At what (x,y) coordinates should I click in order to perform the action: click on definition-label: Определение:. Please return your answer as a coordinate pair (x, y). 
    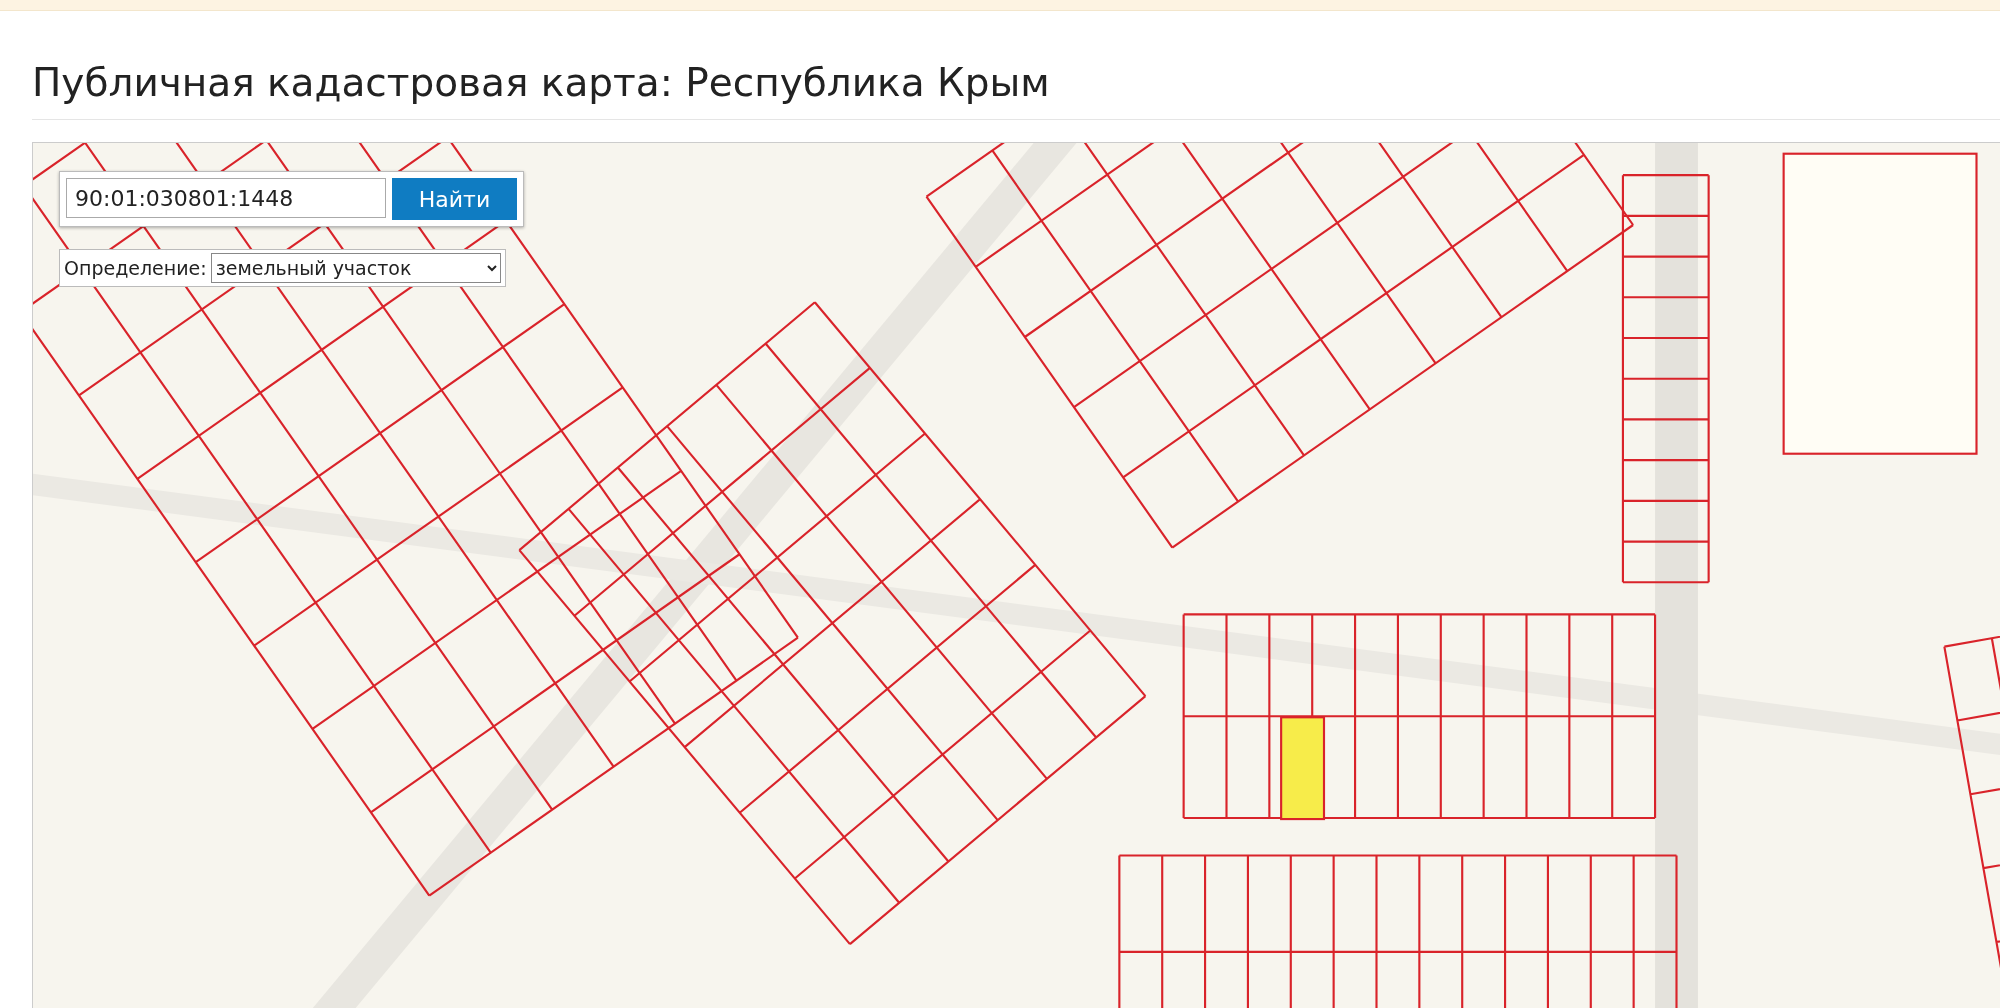
    Looking at the image, I should click on (135, 268).